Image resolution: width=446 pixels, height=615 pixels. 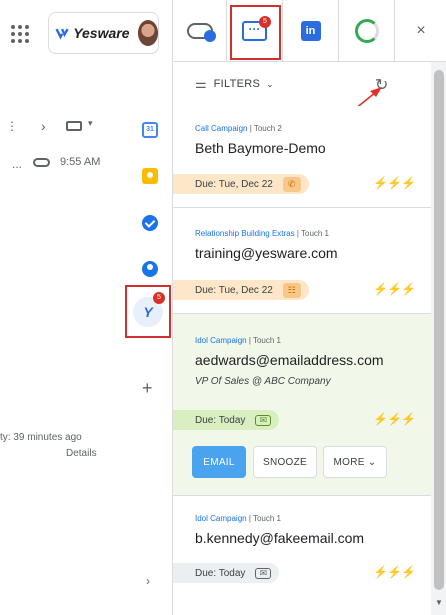 I want to click on progress-ring-icon, so click(x=366, y=31).